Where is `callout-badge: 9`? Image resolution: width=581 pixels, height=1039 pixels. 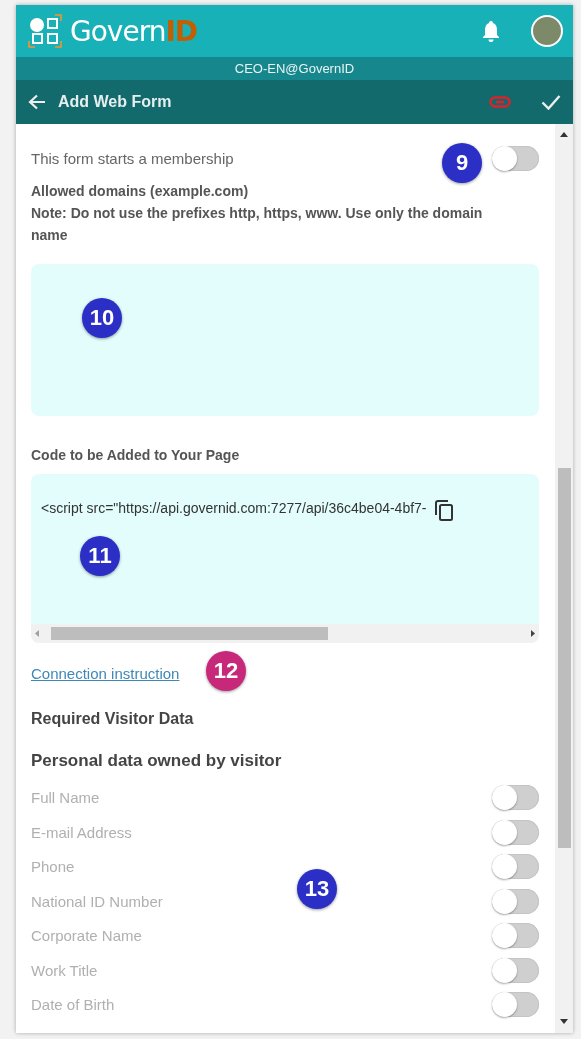
callout-badge: 9 is located at coordinates (462, 163).